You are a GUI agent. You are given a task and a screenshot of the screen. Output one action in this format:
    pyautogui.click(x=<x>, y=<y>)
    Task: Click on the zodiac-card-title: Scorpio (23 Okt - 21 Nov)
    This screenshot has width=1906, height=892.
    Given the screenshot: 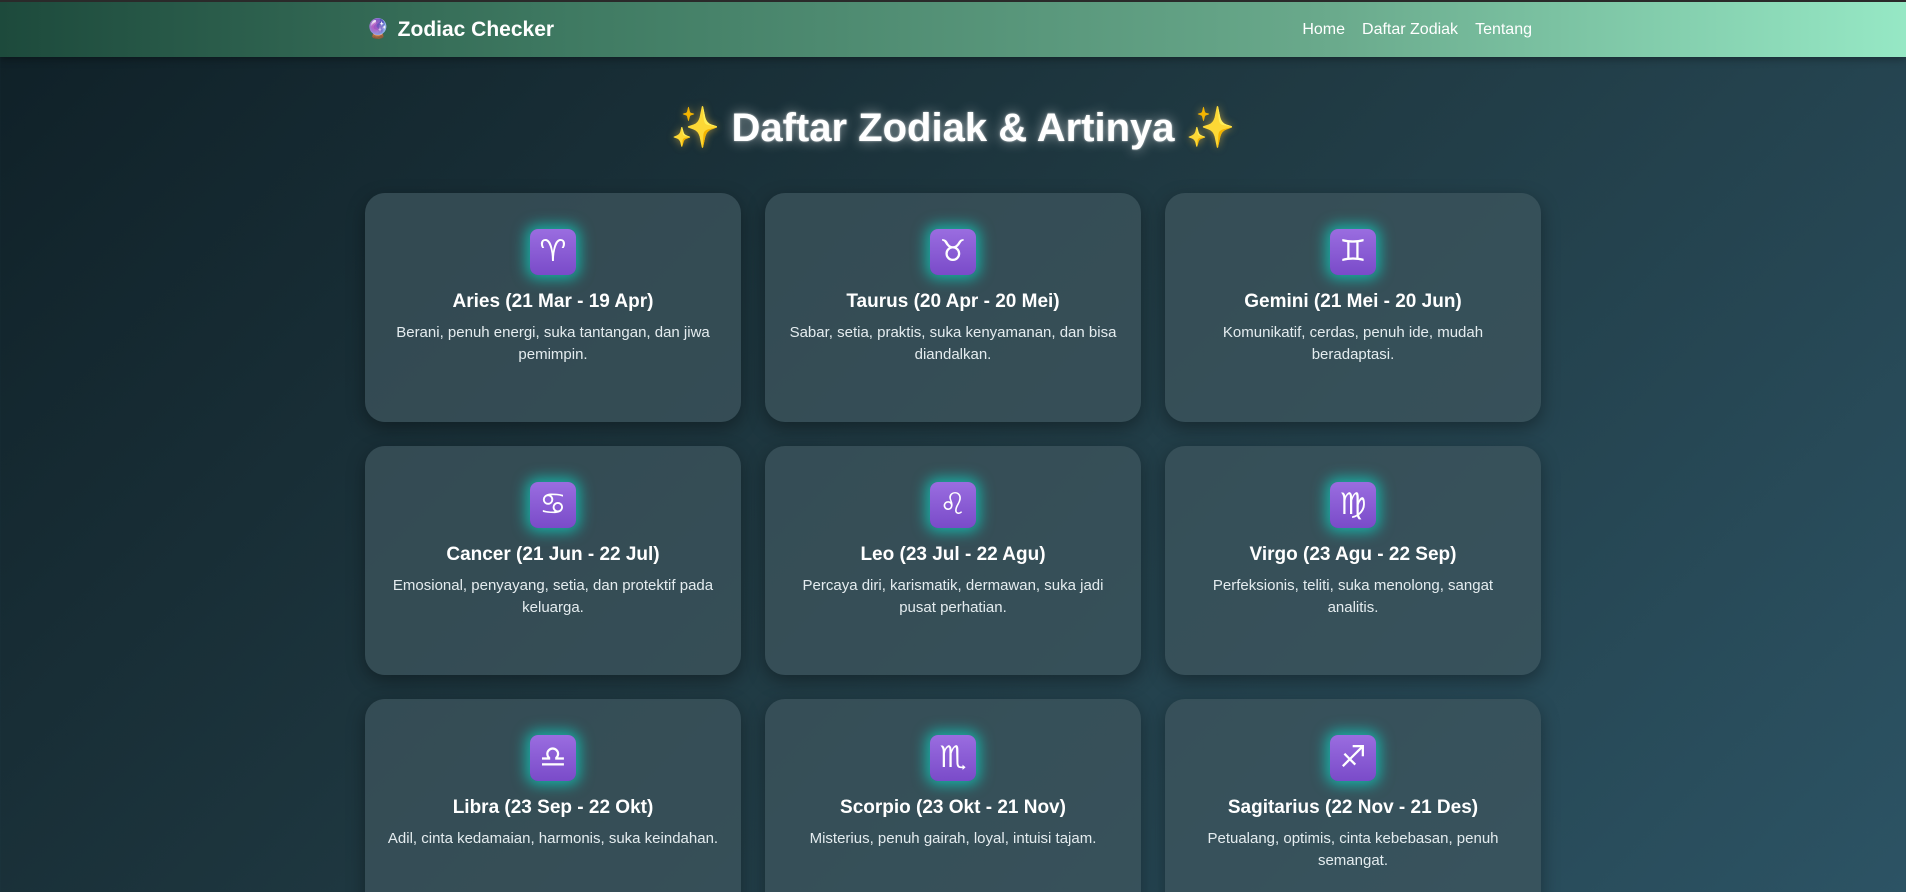 What is the action you would take?
    pyautogui.click(x=953, y=807)
    